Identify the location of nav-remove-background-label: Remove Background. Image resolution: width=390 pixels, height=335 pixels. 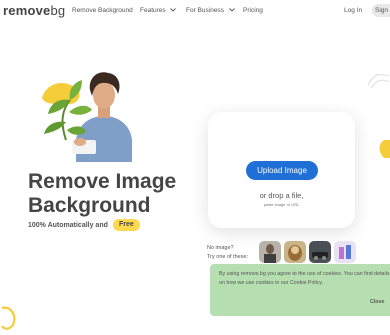
(102, 10).